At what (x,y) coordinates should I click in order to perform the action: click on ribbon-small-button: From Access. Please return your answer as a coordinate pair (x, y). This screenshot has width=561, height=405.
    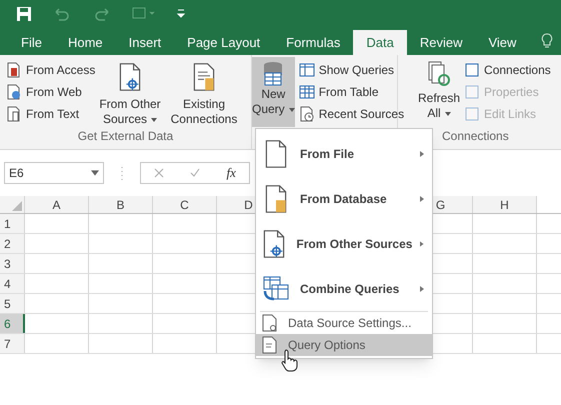
    Looking at the image, I should click on (51, 70).